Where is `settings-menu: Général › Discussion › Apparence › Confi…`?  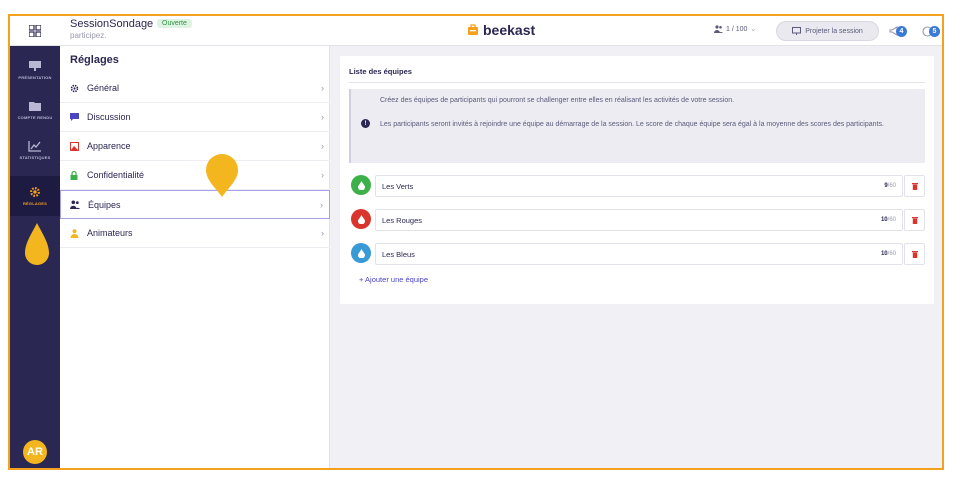 settings-menu: Général › Discussion › Apparence › Confi… is located at coordinates (195, 161).